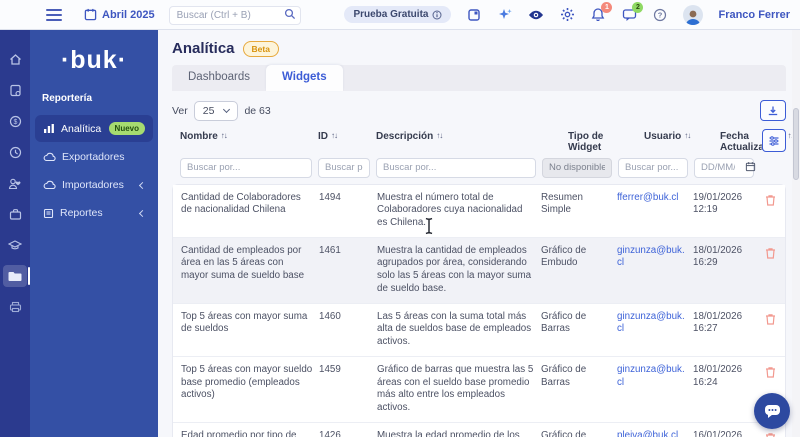 The image size is (800, 437). Describe the element at coordinates (15, 59) in the screenshot. I see `home-icon` at that location.